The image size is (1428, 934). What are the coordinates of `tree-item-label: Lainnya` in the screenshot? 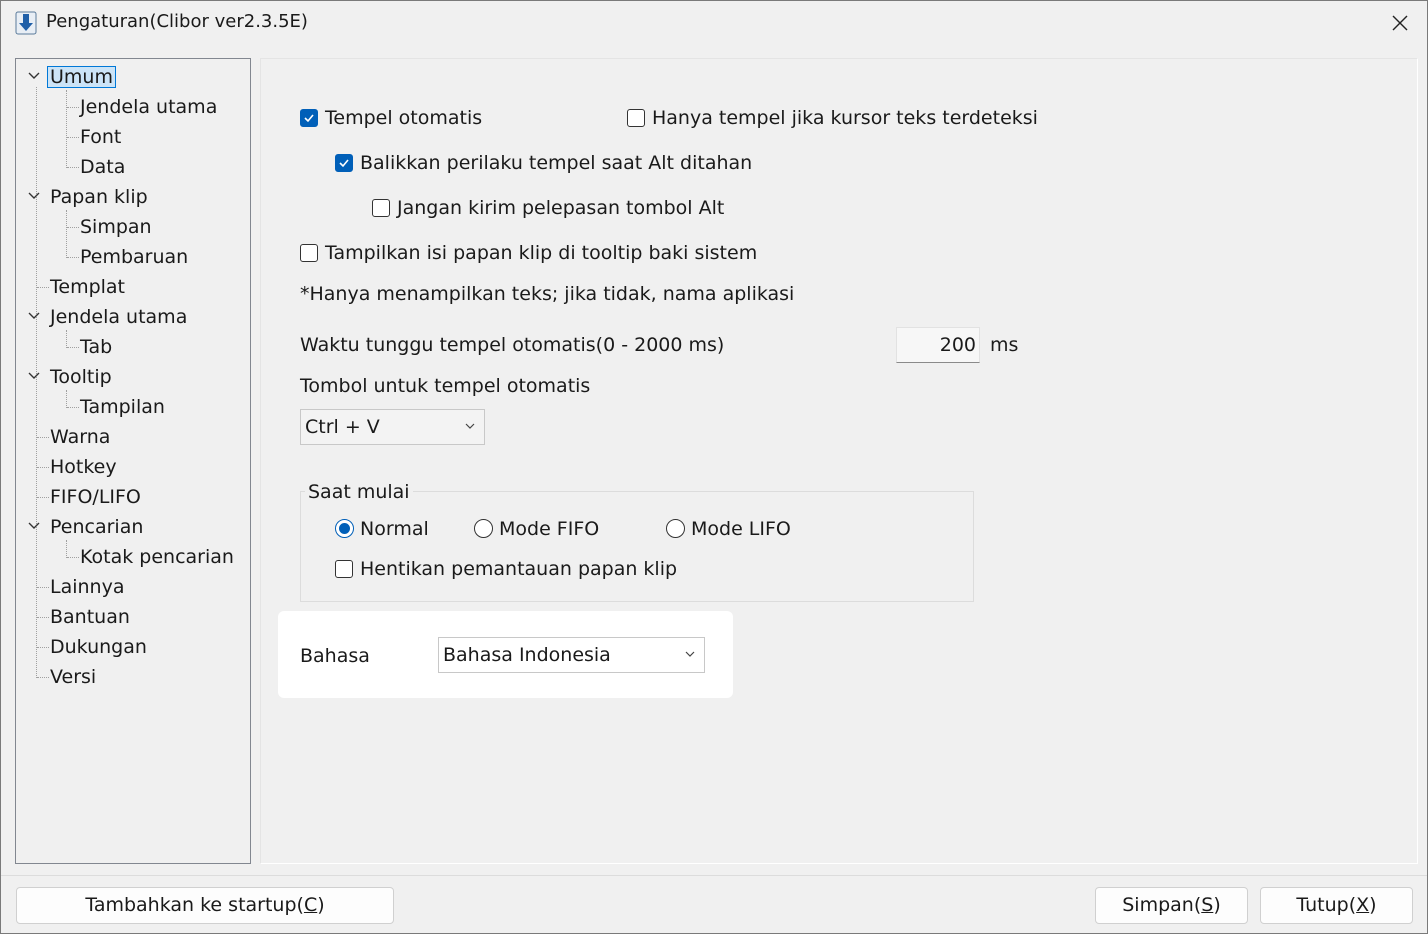 It's located at (87, 587).